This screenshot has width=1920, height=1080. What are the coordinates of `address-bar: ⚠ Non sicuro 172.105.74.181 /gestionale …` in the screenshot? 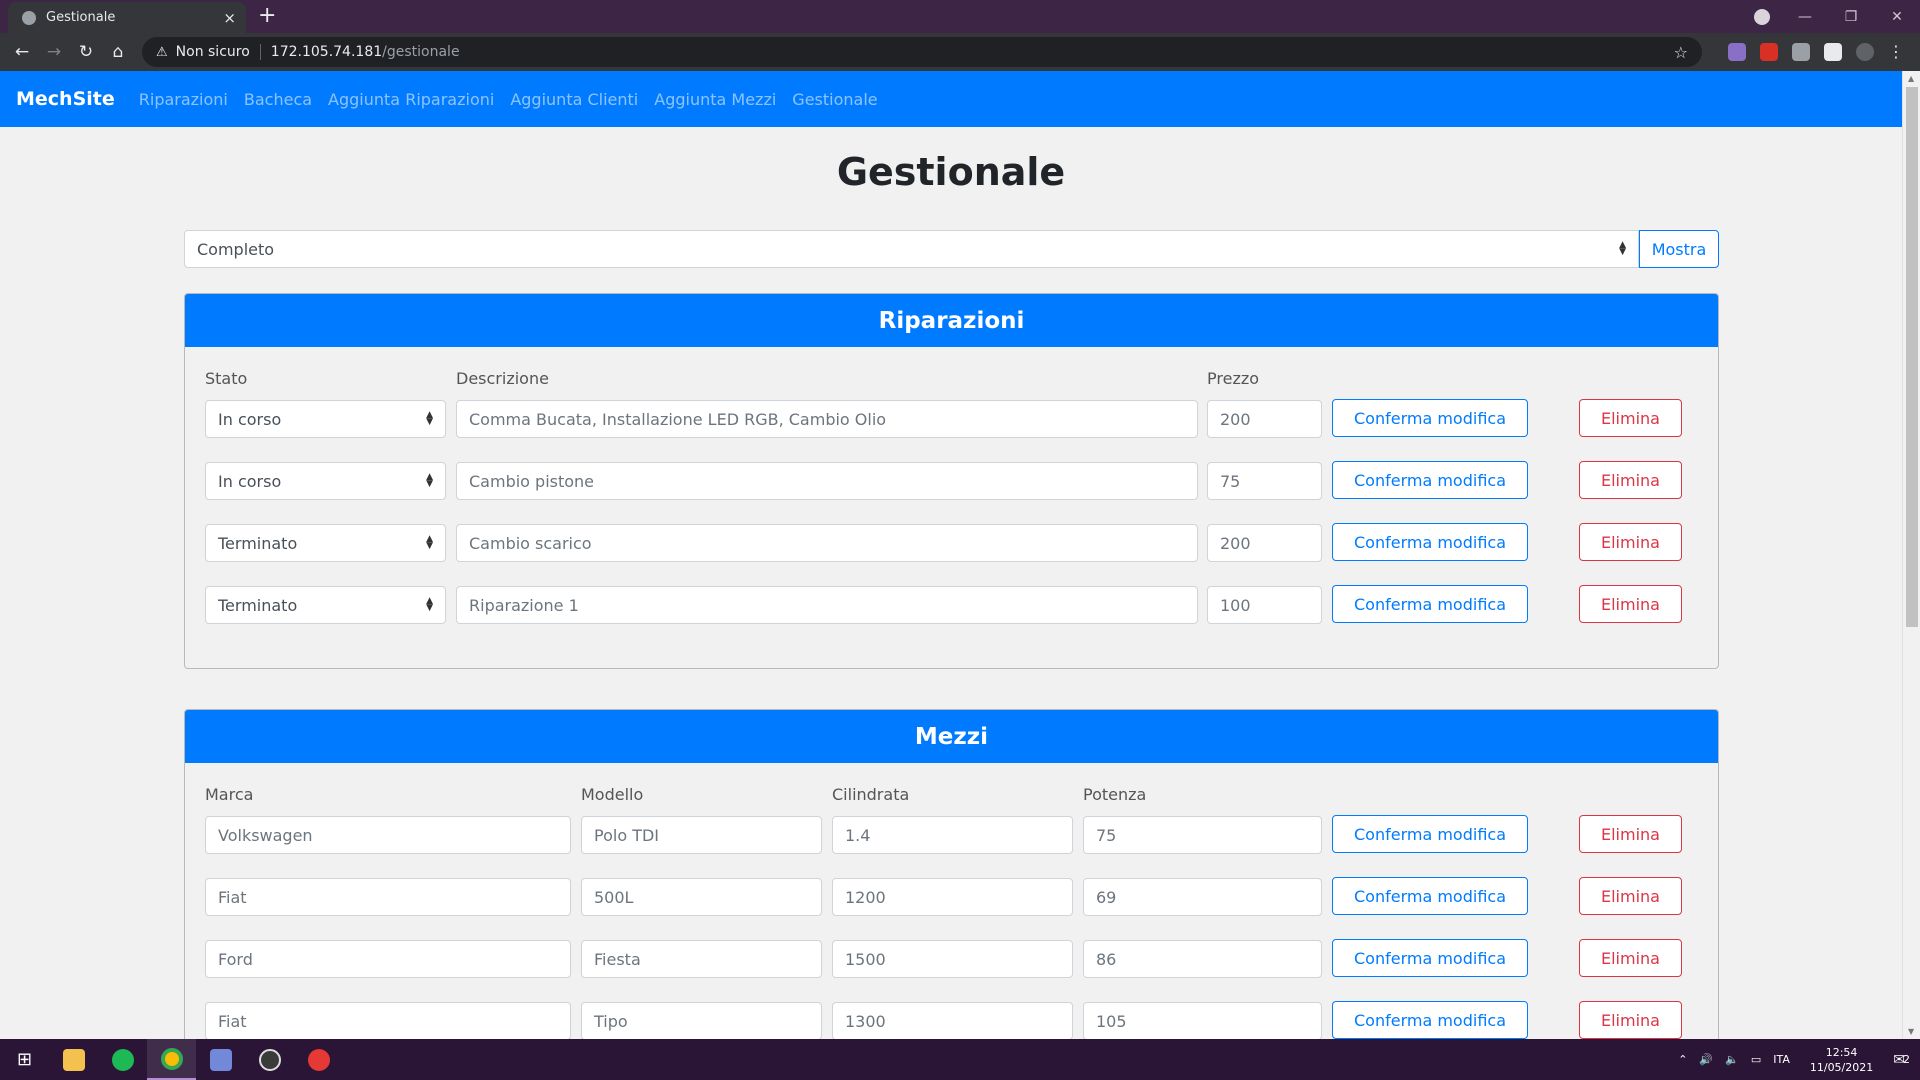 It's located at (922, 52).